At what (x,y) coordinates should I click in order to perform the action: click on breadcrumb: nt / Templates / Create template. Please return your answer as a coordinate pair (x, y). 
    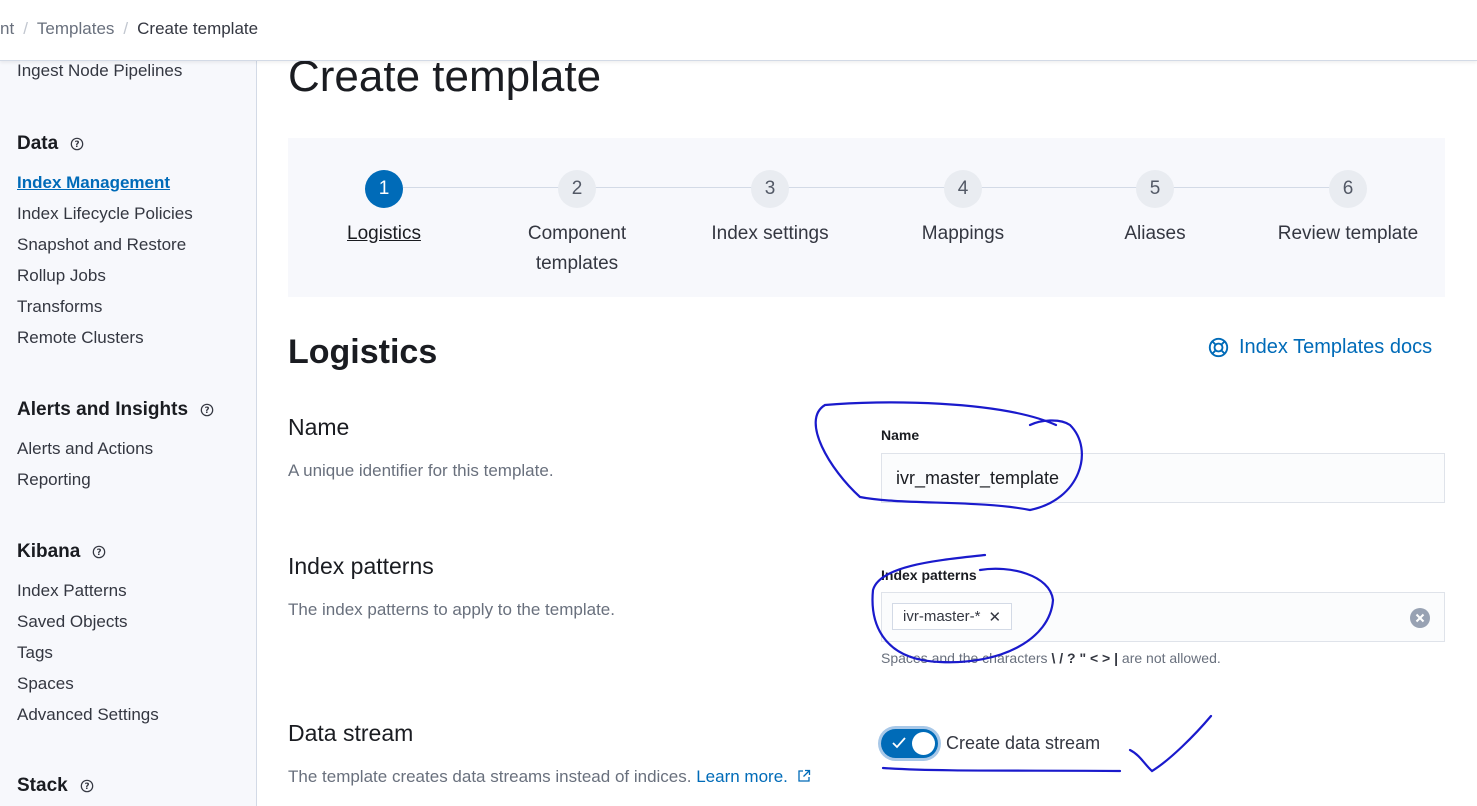
    Looking at the image, I should click on (129, 29).